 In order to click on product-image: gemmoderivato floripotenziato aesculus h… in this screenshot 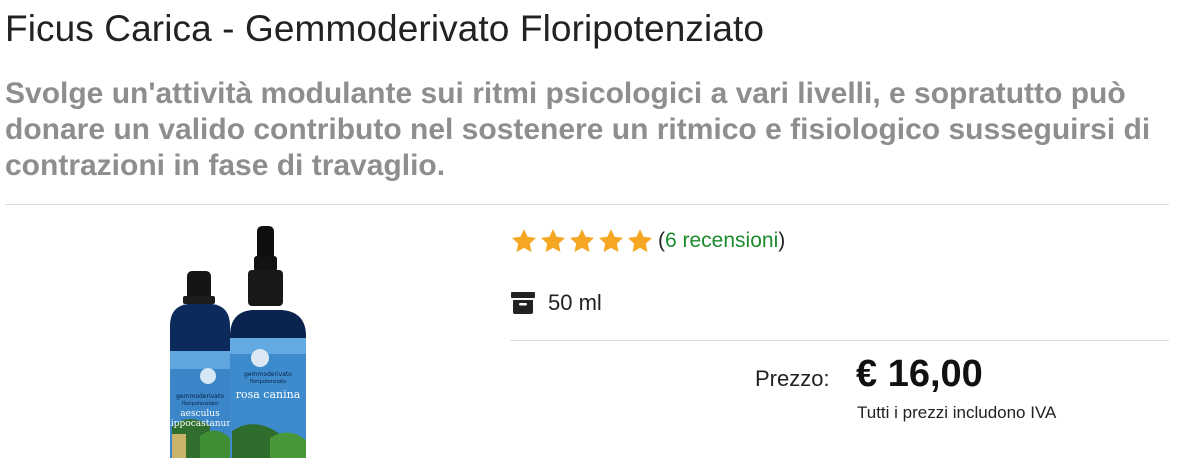, I will do `click(235, 342)`.